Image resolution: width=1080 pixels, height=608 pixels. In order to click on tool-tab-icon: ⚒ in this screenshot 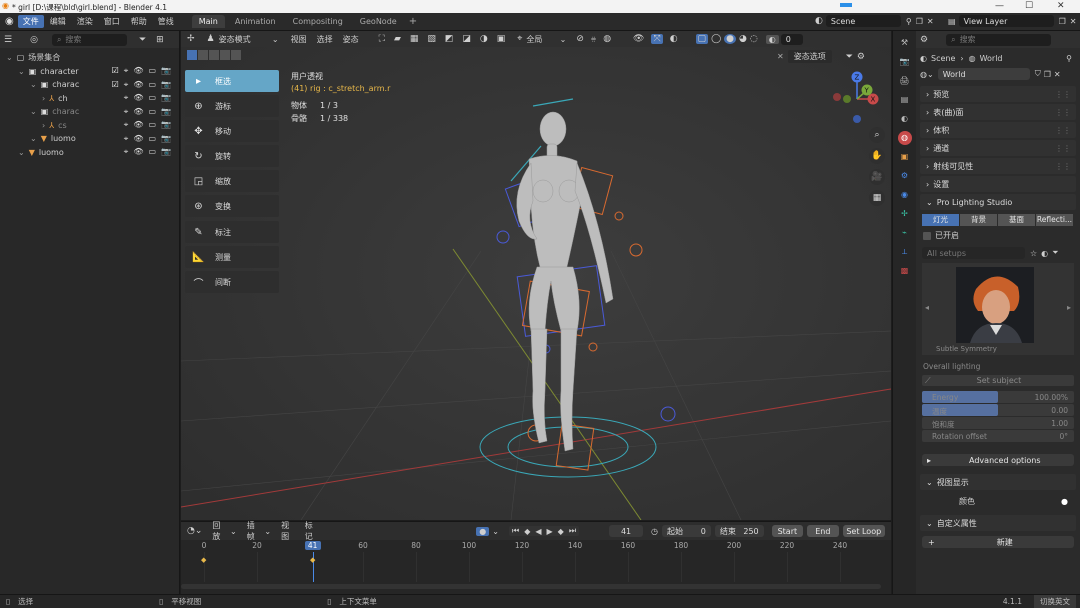, I will do `click(905, 43)`.